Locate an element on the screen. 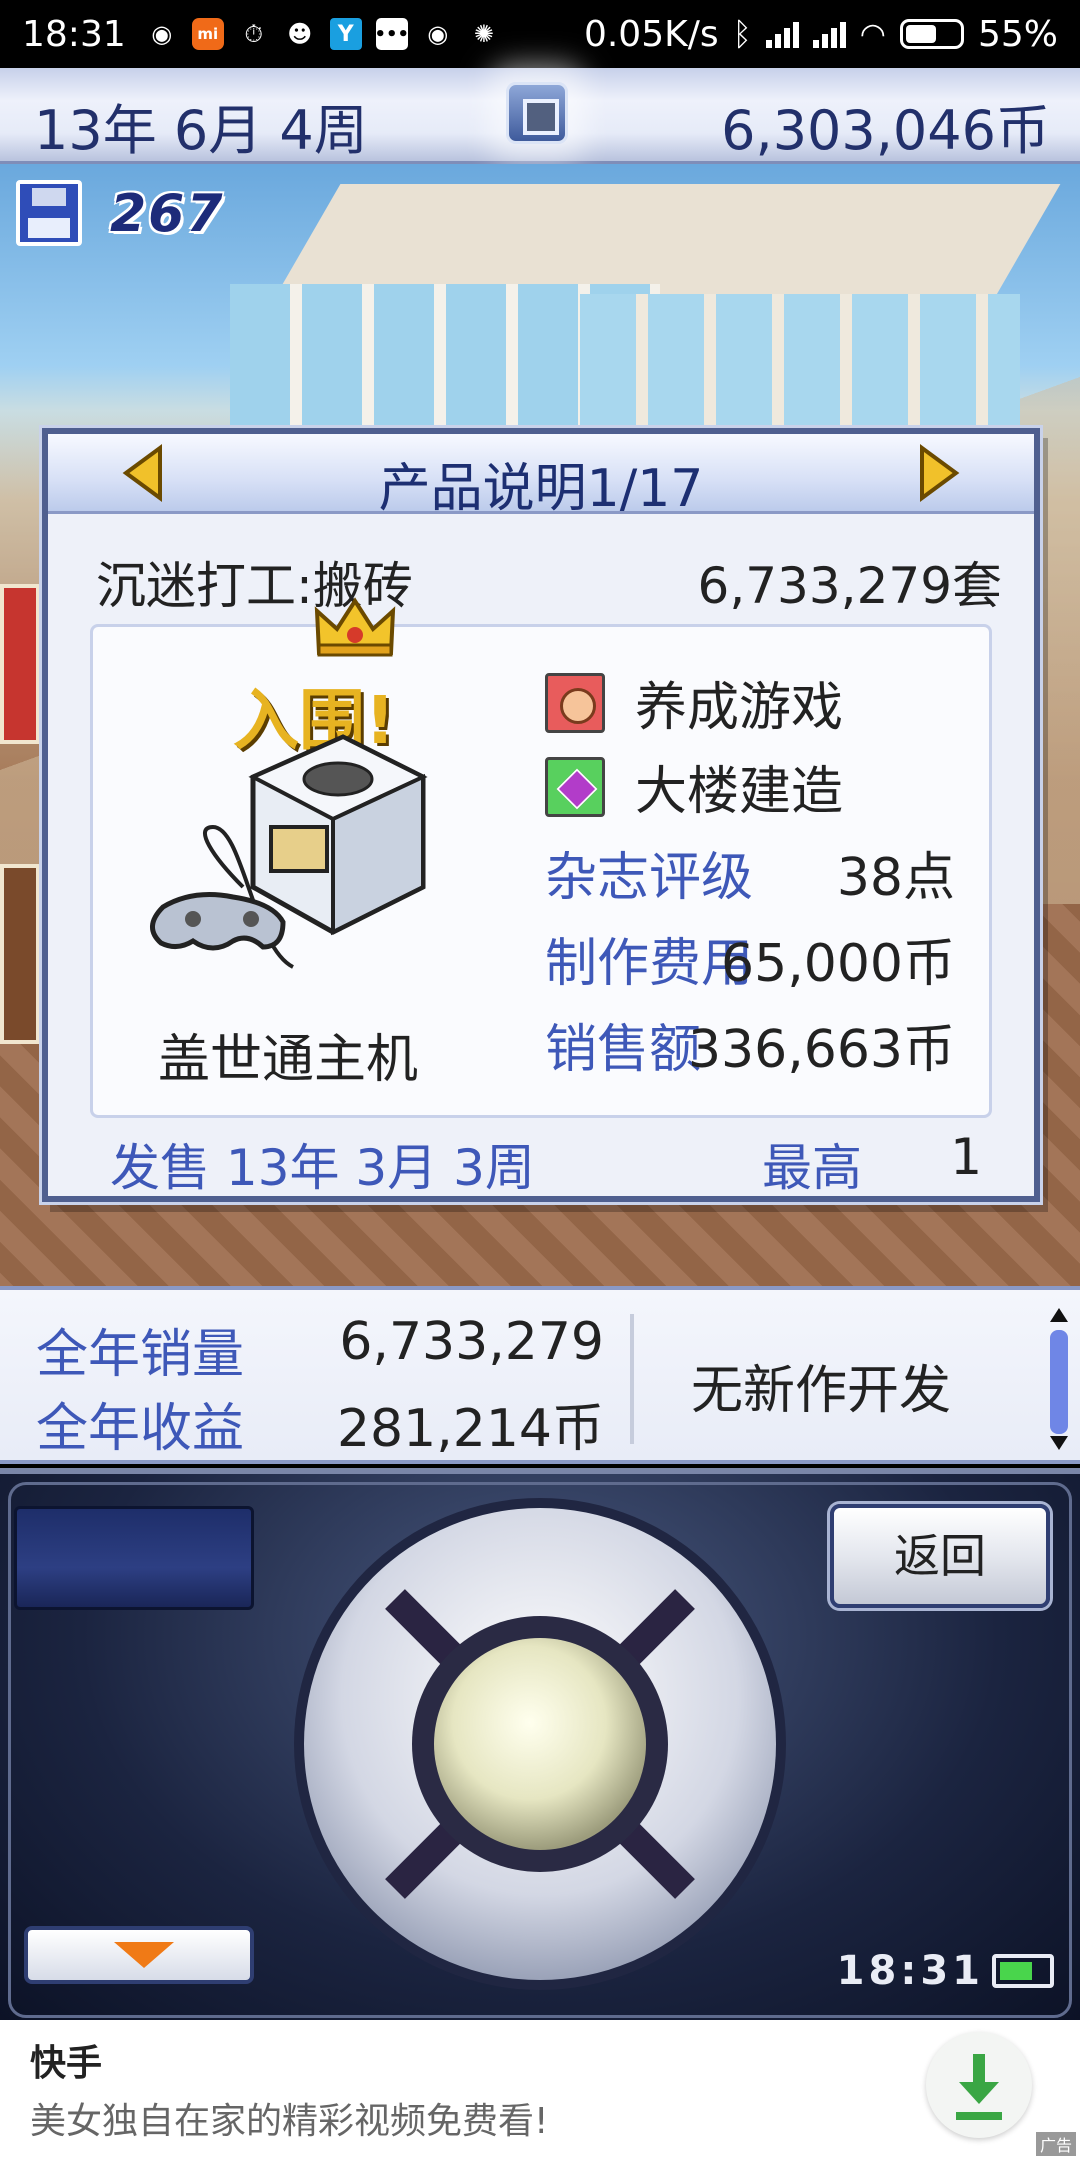 The image size is (1080, 2160). annual-summary-panel: 全年销量 6,733,279 全年收益 281,214币 无新作开发 is located at coordinates (540, 1375).